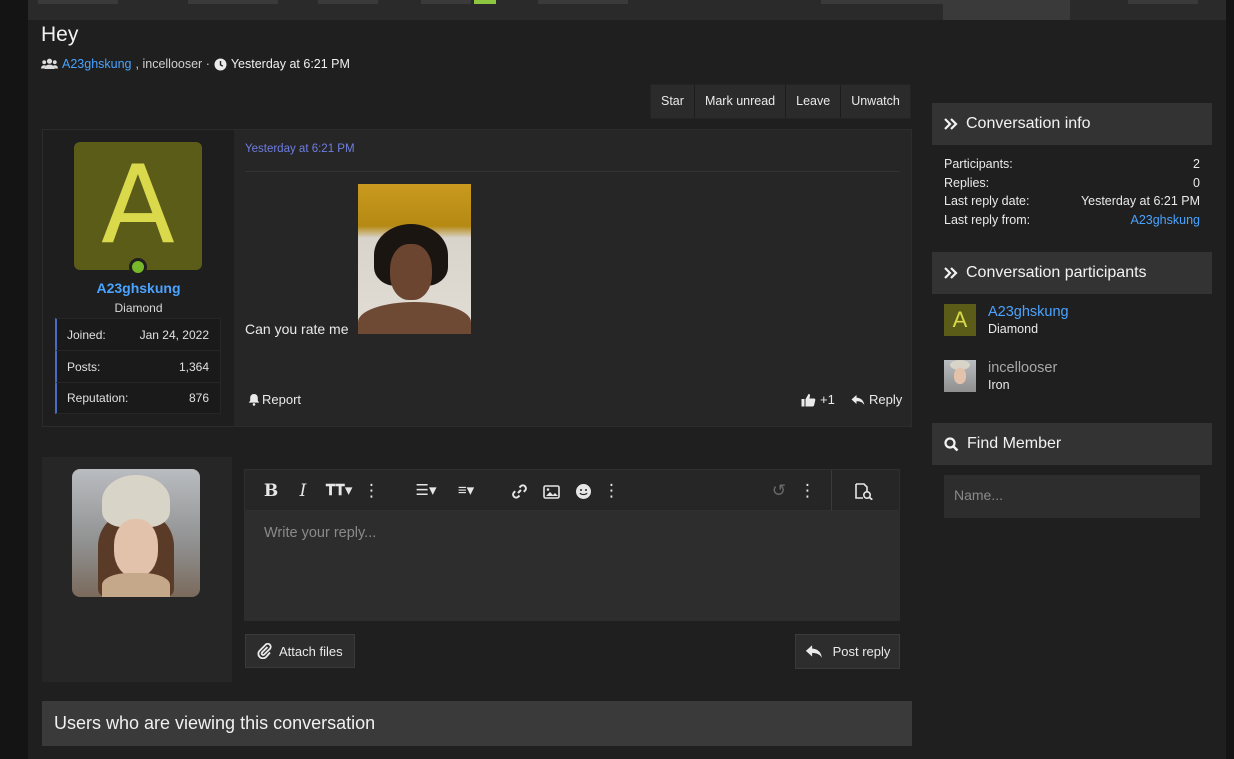 The image size is (1234, 759). What do you see at coordinates (519, 491) in the screenshot?
I see `link-icon` at bounding box center [519, 491].